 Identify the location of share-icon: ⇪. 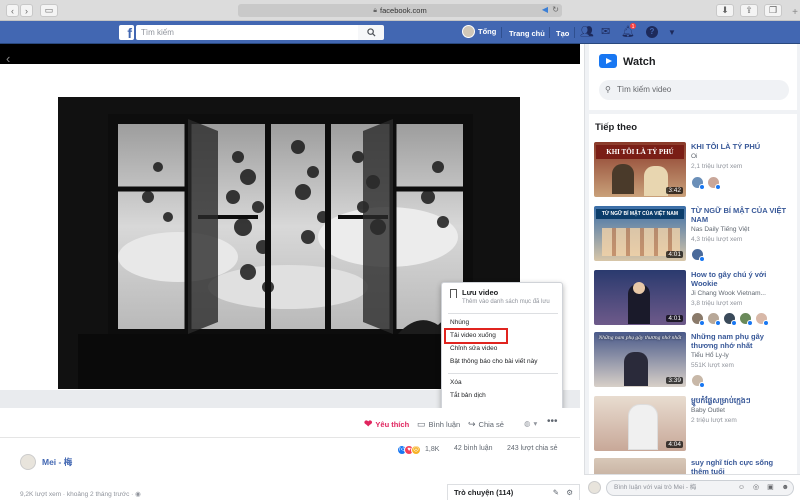
(749, 10).